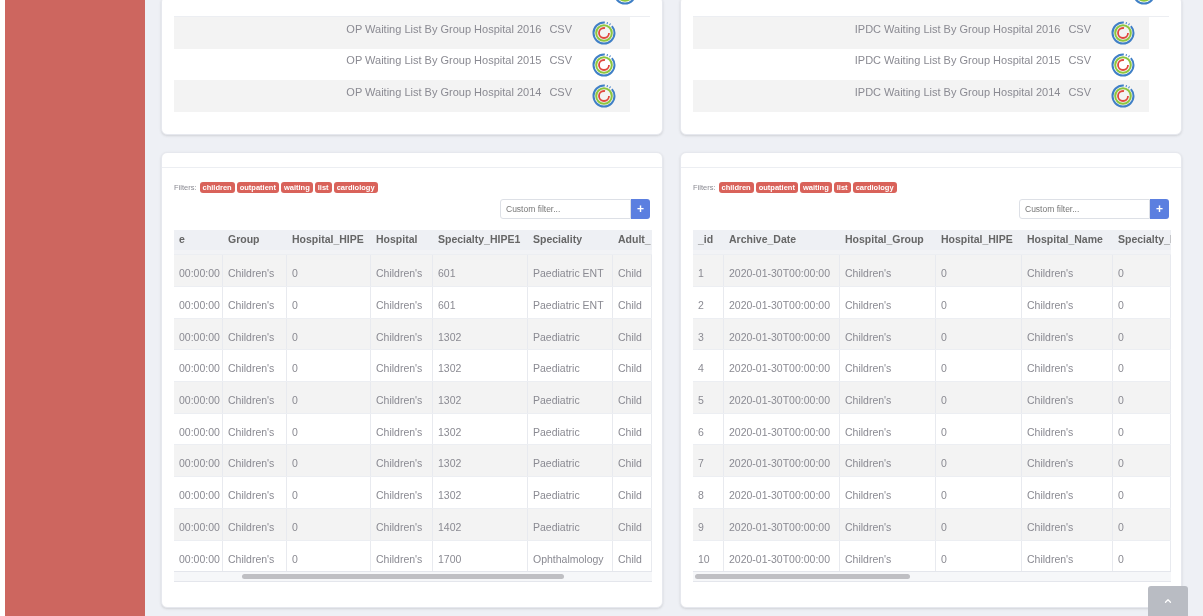  Describe the element at coordinates (444, 60) in the screenshot. I see `dataset-title: OP Waiting List By Group Hospital 2015` at that location.